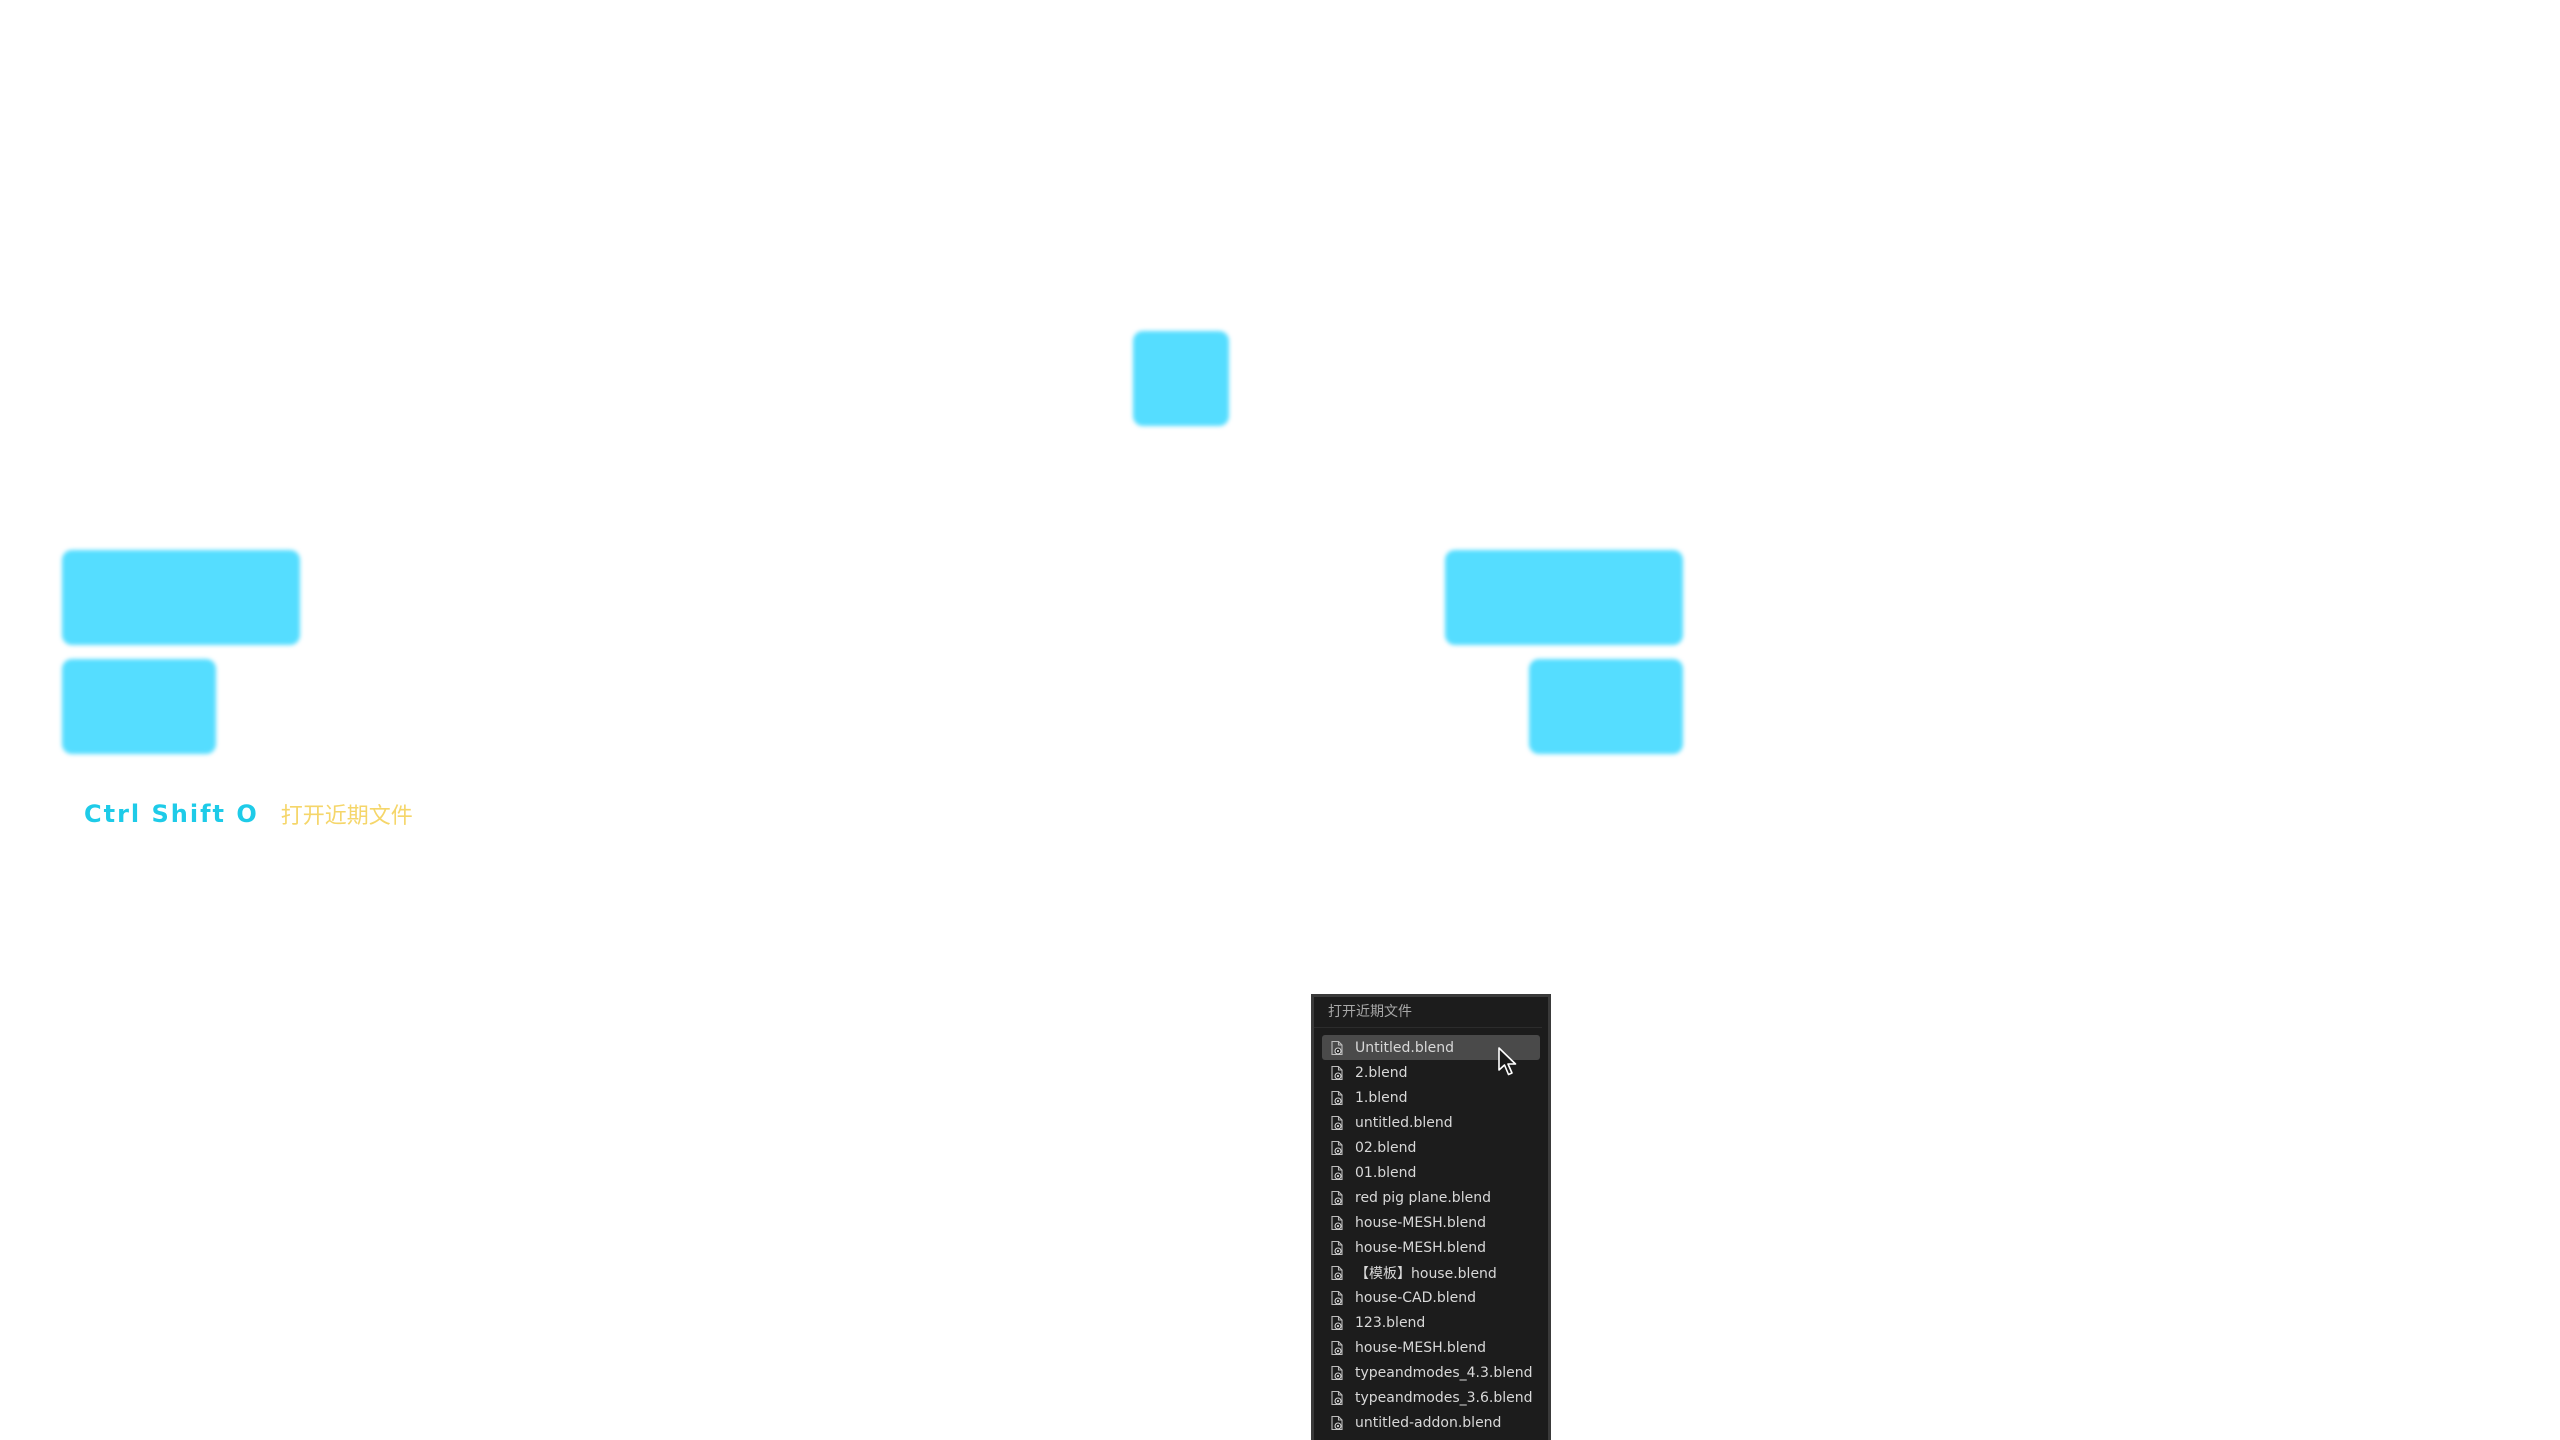 The image size is (2560, 1440). I want to click on recent-file-label: house-CAD.blend, so click(1416, 1297).